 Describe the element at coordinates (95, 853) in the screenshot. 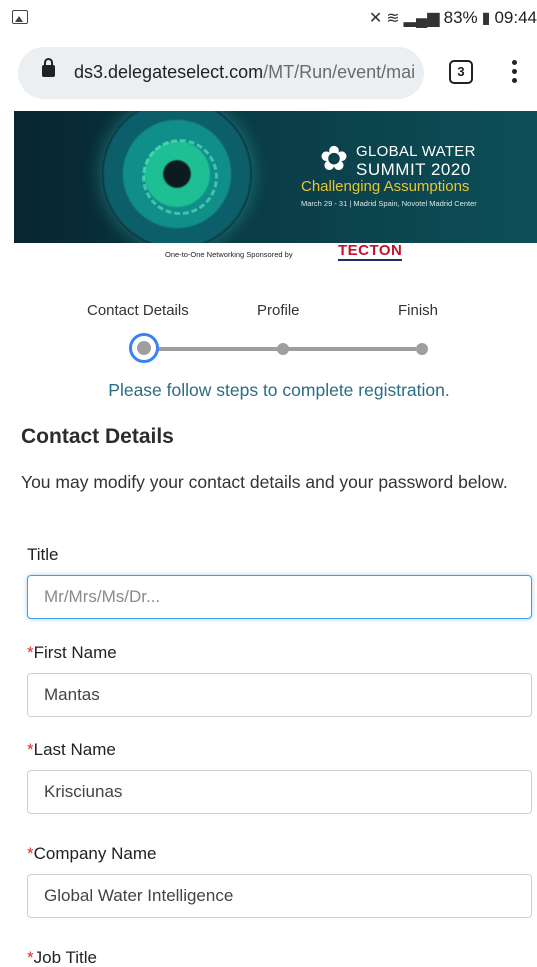

I see `company-name-label-text: Company Name` at that location.